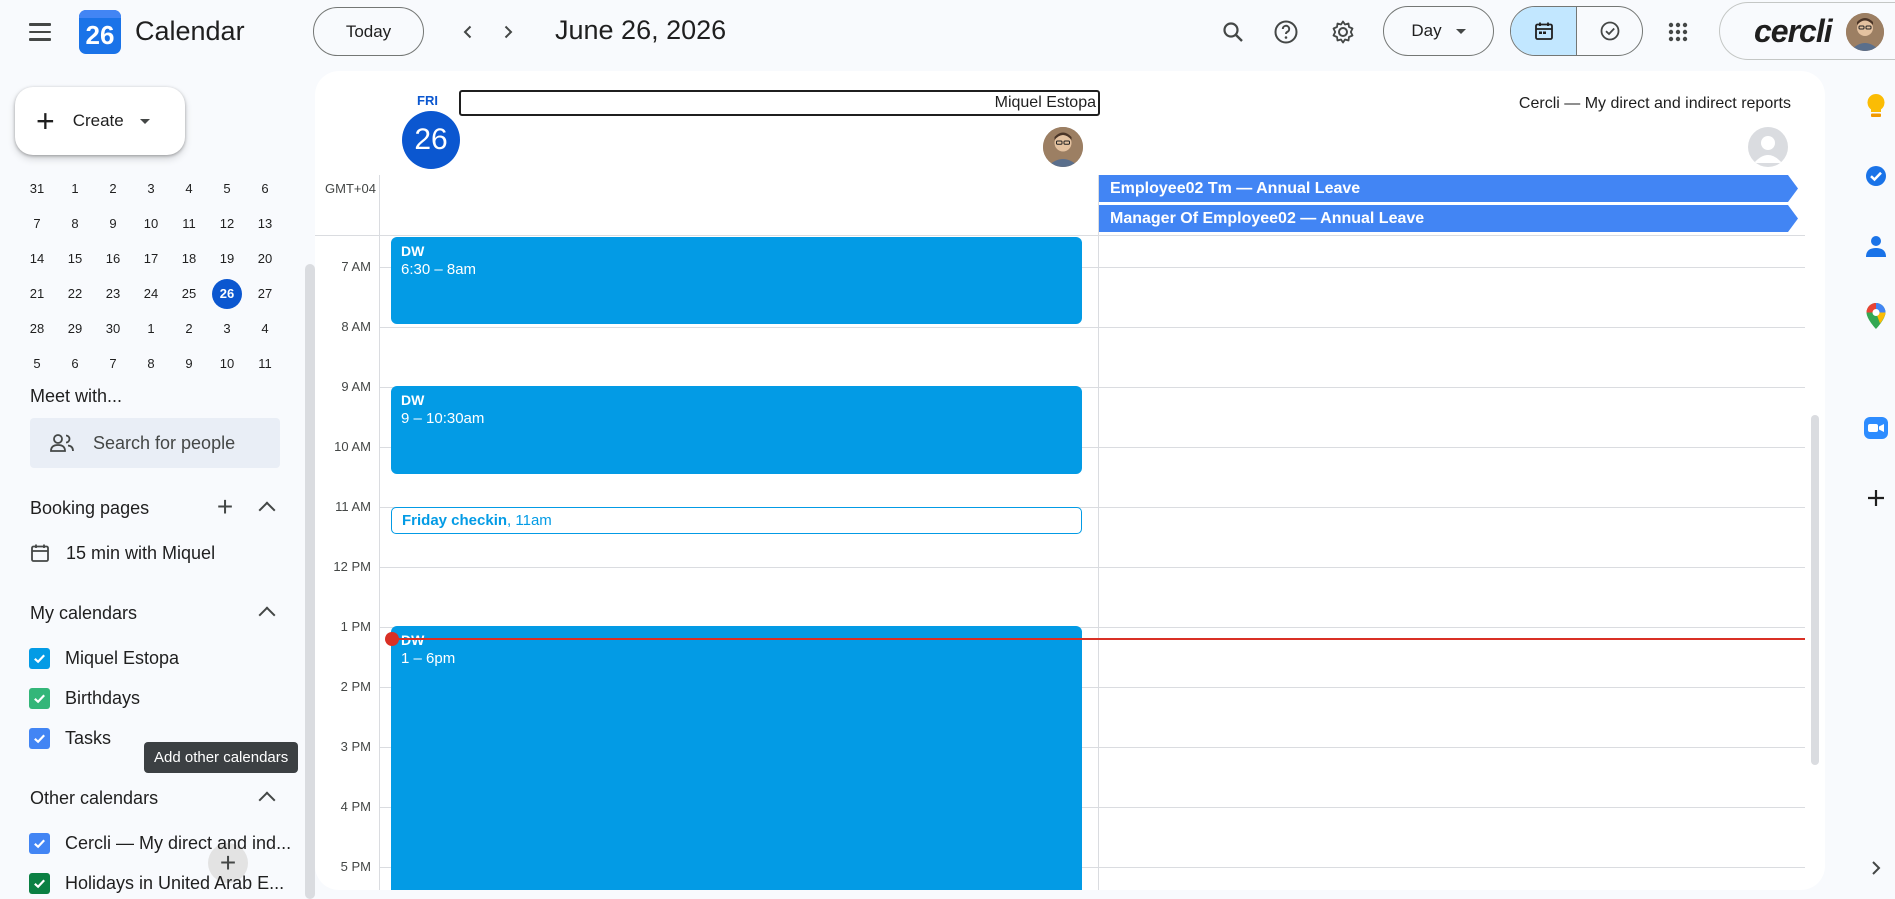 Image resolution: width=1895 pixels, height=899 pixels. Describe the element at coordinates (100, 121) in the screenshot. I see `create-button: + Create` at that location.